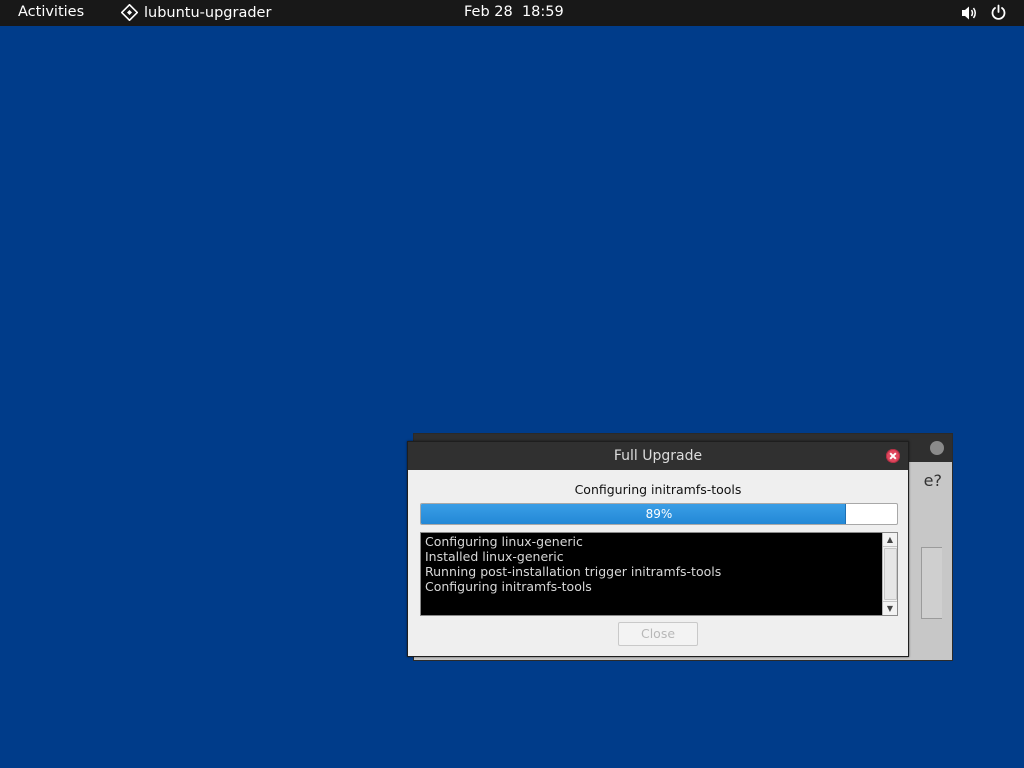  I want to click on scroll-thumb, so click(890, 574).